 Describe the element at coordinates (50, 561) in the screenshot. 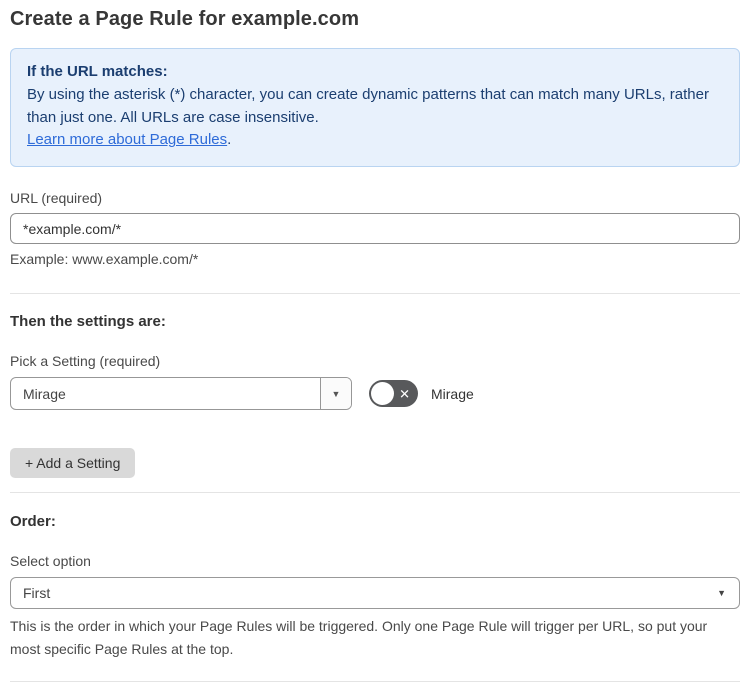

I see `order-select-label: Select option` at that location.